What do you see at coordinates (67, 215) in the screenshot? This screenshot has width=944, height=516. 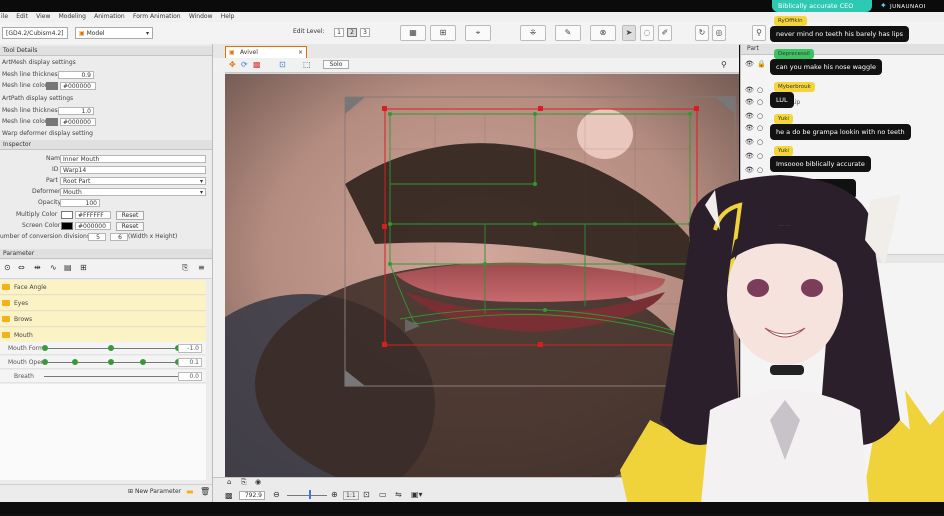 I see `multiply-color-swatch` at bounding box center [67, 215].